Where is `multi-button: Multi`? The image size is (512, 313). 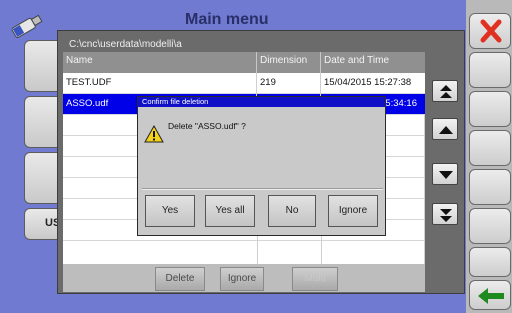
multi-button: Multi is located at coordinates (315, 279).